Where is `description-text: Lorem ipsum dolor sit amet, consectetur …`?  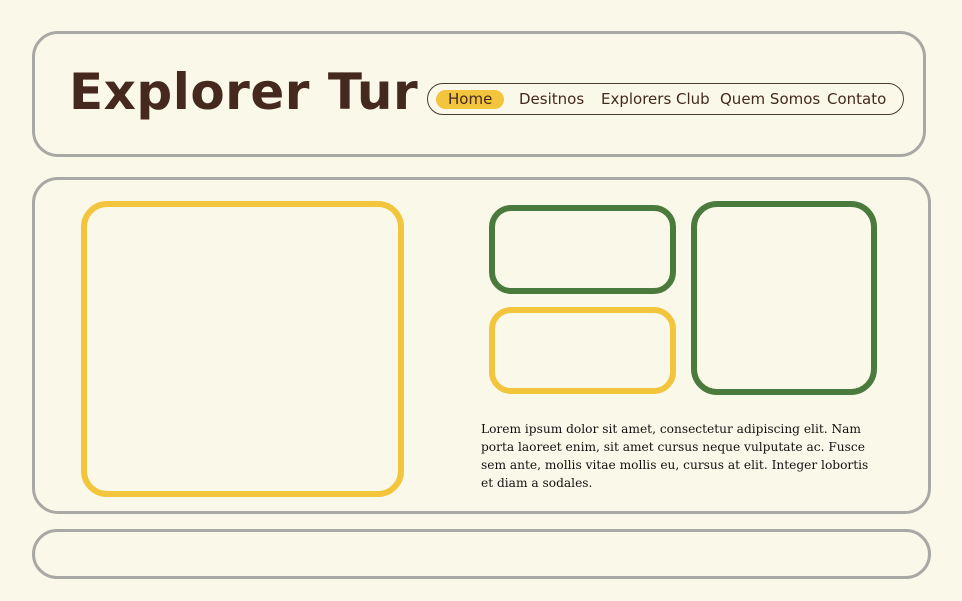
description-text: Lorem ipsum dolor sit amet, consectetur … is located at coordinates (675, 456).